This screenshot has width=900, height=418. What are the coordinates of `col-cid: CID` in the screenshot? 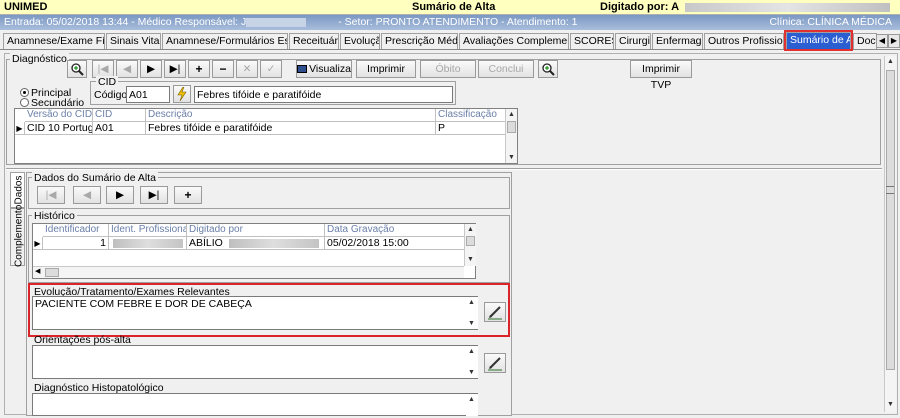 It's located at (119, 115).